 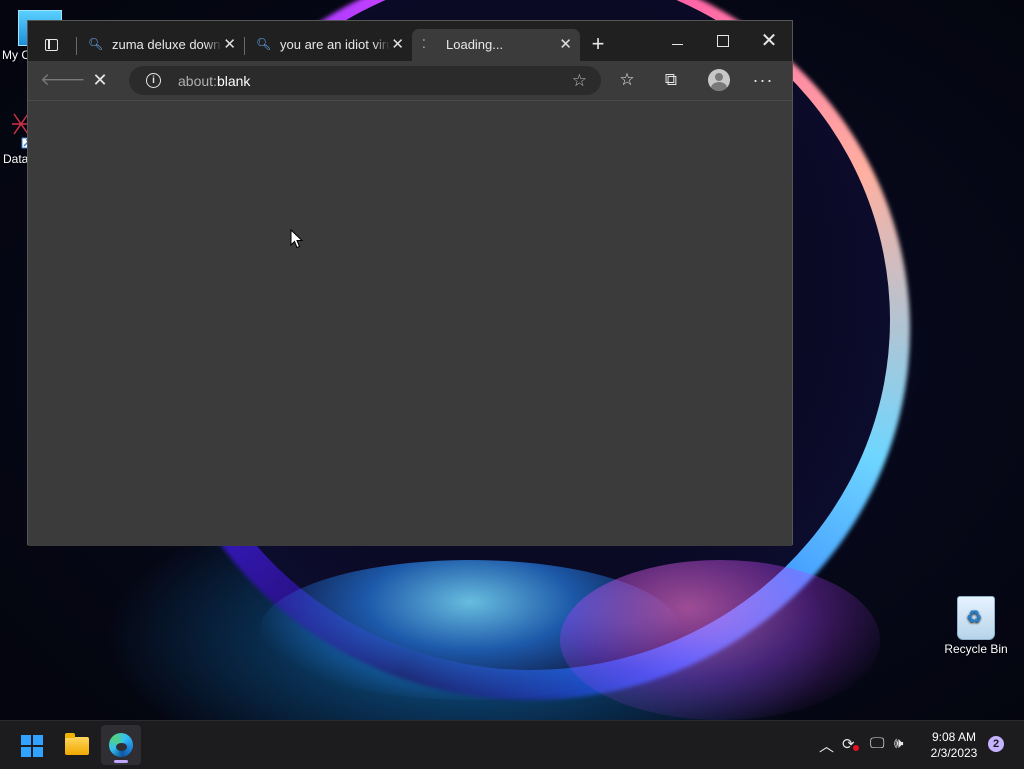 I want to click on folder-icon, so click(x=77, y=744).